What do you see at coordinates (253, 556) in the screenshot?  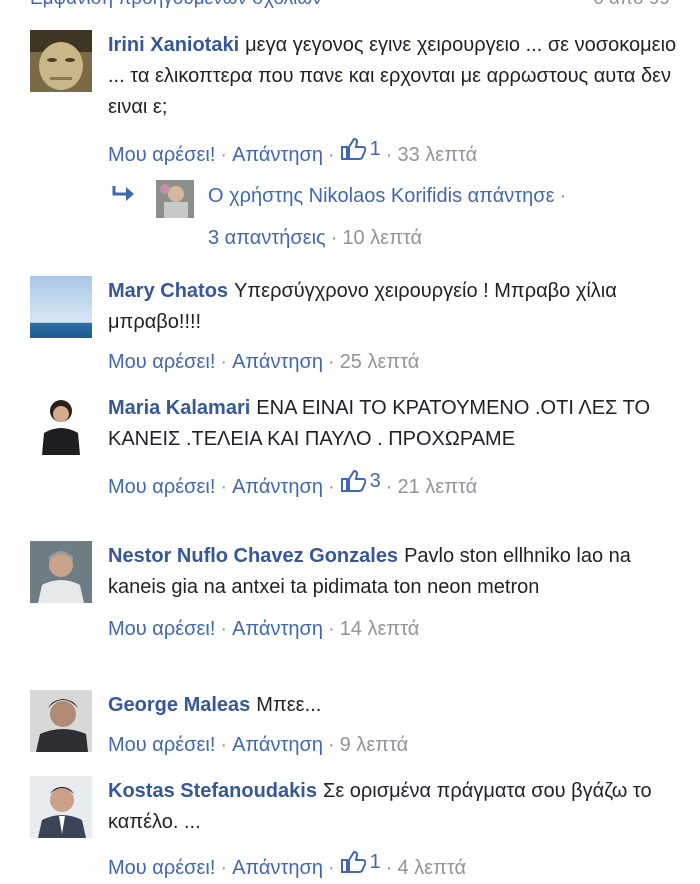 I see `comment-author: Nestor Nuflo Chavez Gonzales` at bounding box center [253, 556].